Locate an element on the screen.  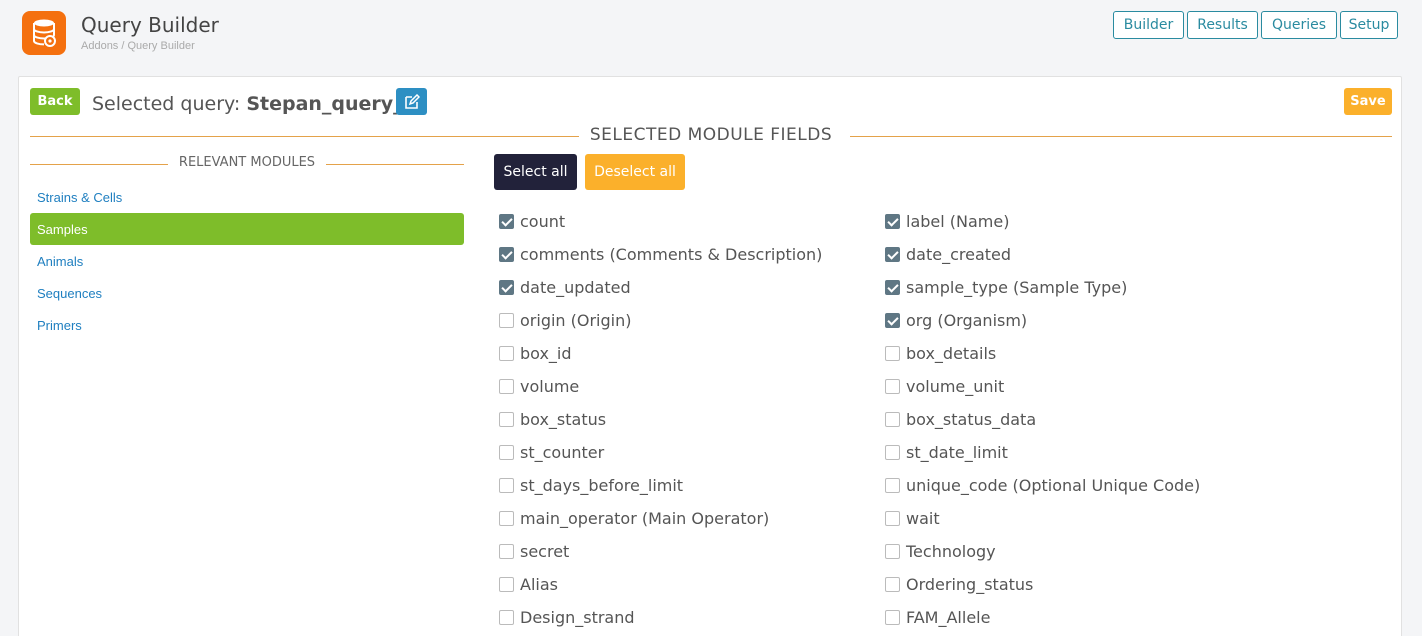
field-label: volume is located at coordinates (550, 386).